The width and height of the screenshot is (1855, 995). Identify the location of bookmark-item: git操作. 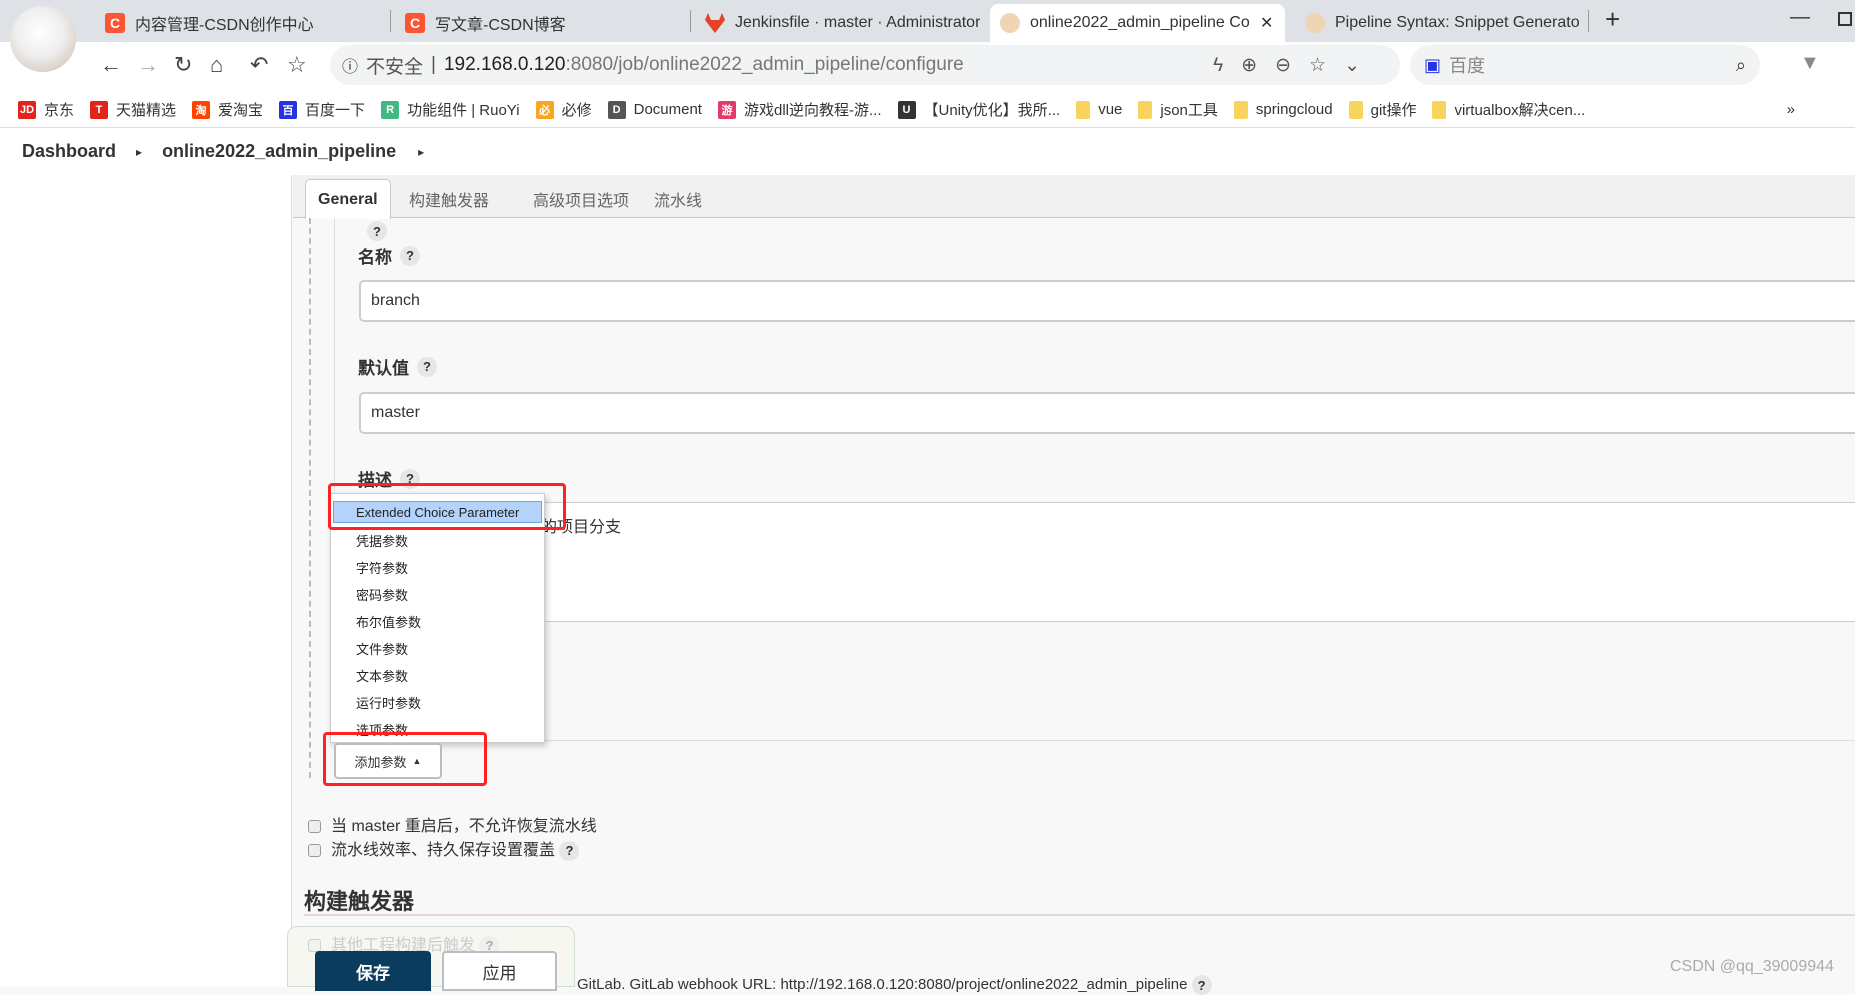
(1382, 109).